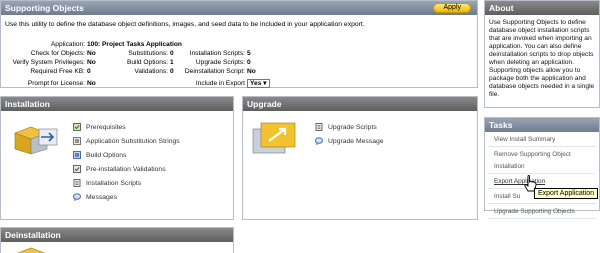  What do you see at coordinates (249, 53) in the screenshot?
I see `installation-scripts-value: 5` at bounding box center [249, 53].